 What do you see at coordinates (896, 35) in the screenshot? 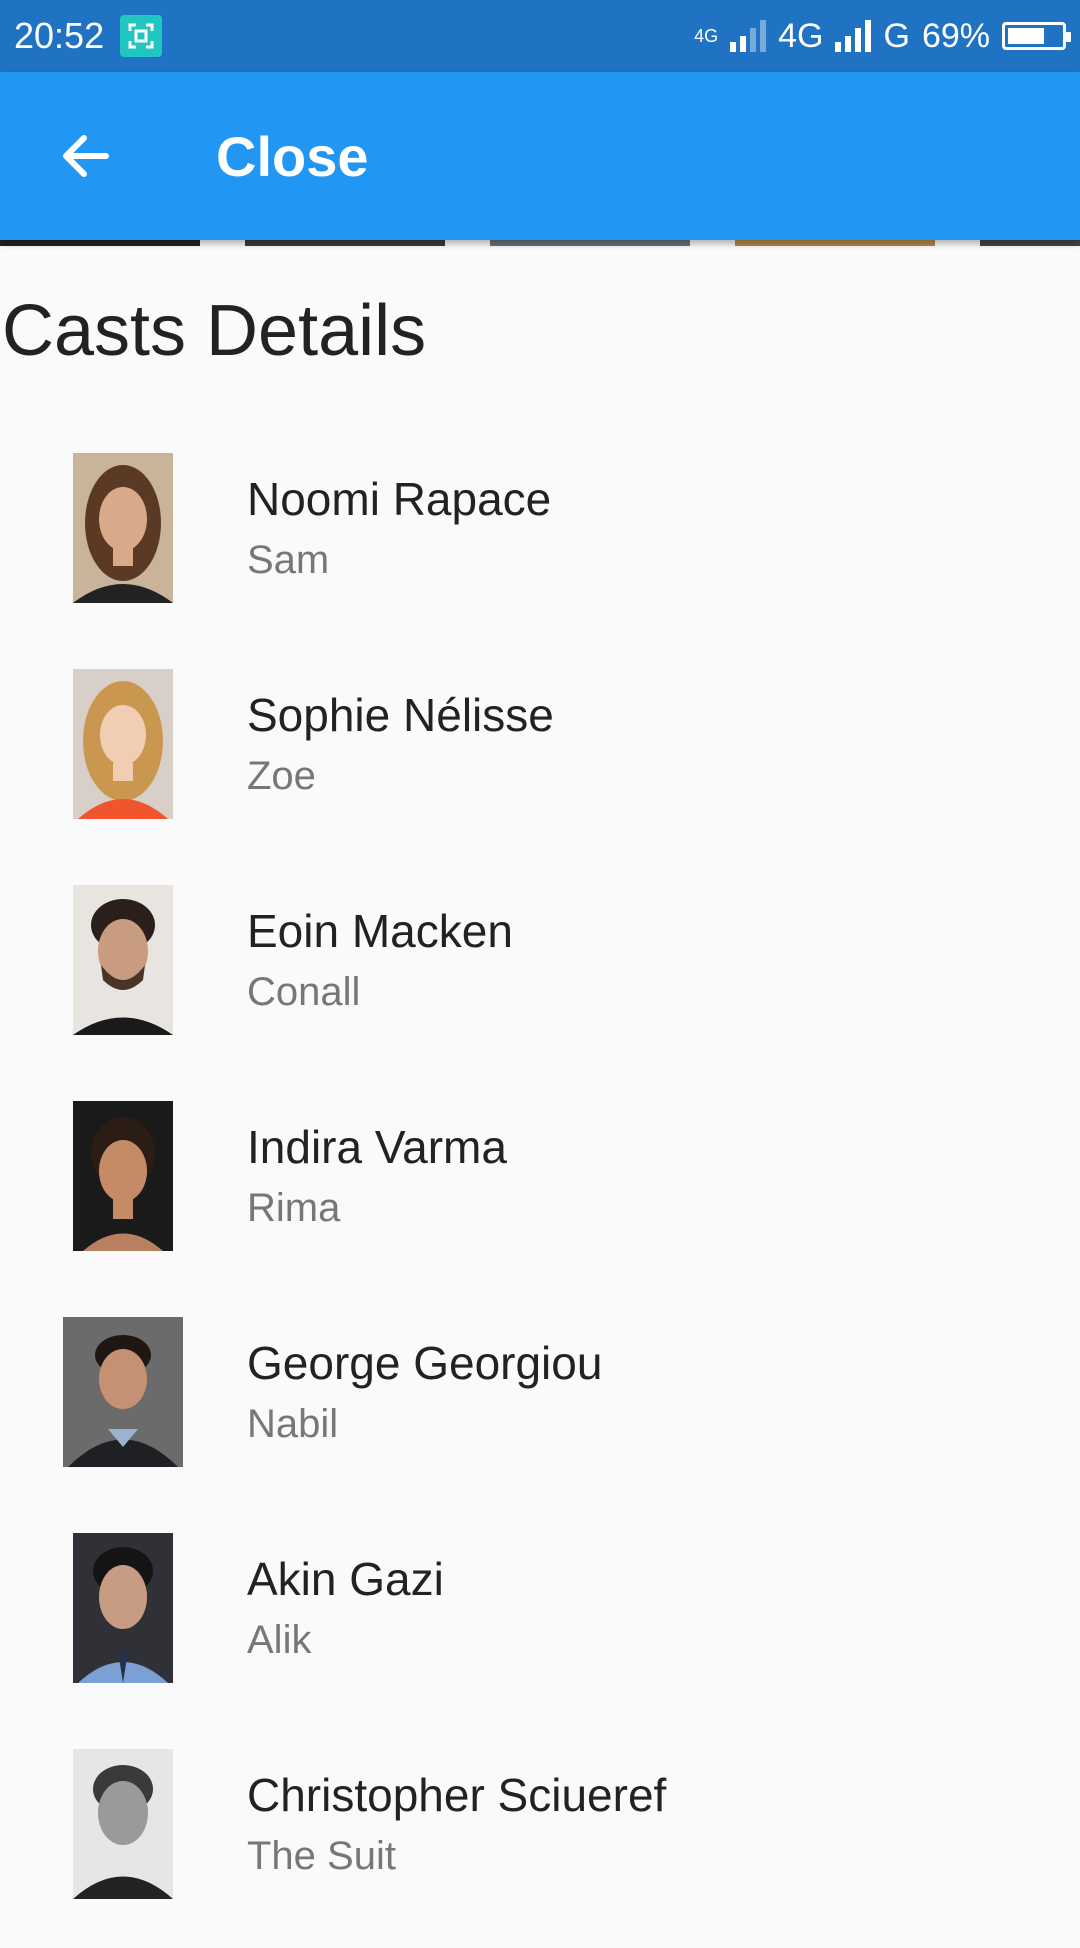
I see `network-g-label: G` at bounding box center [896, 35].